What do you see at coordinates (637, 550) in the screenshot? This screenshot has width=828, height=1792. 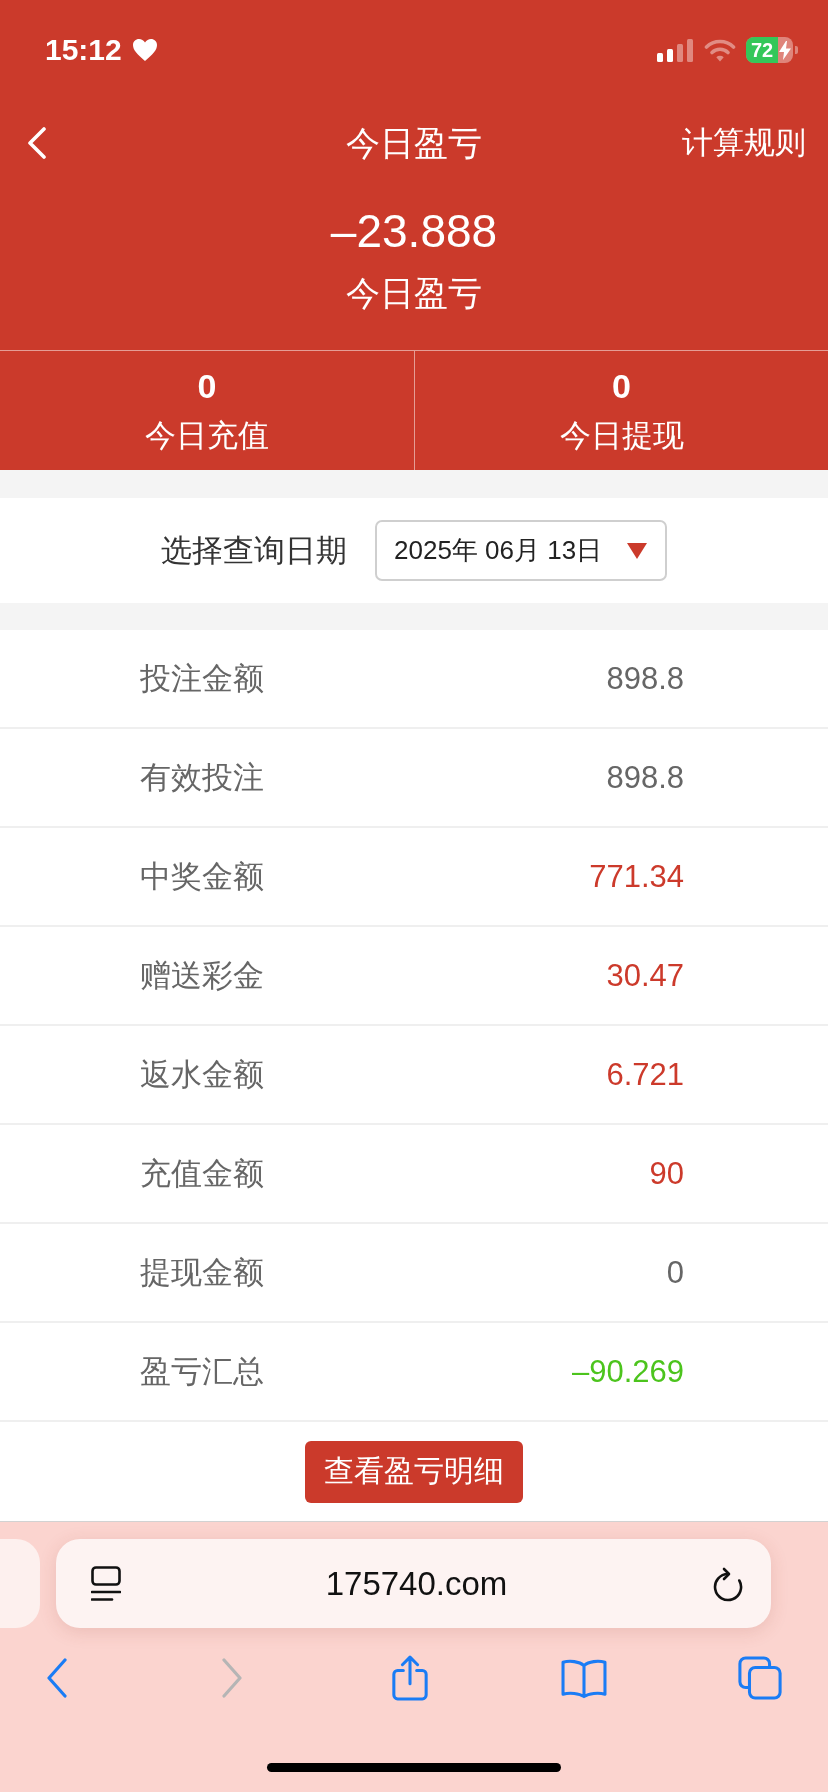 I see `dropdown-triangle-icon` at bounding box center [637, 550].